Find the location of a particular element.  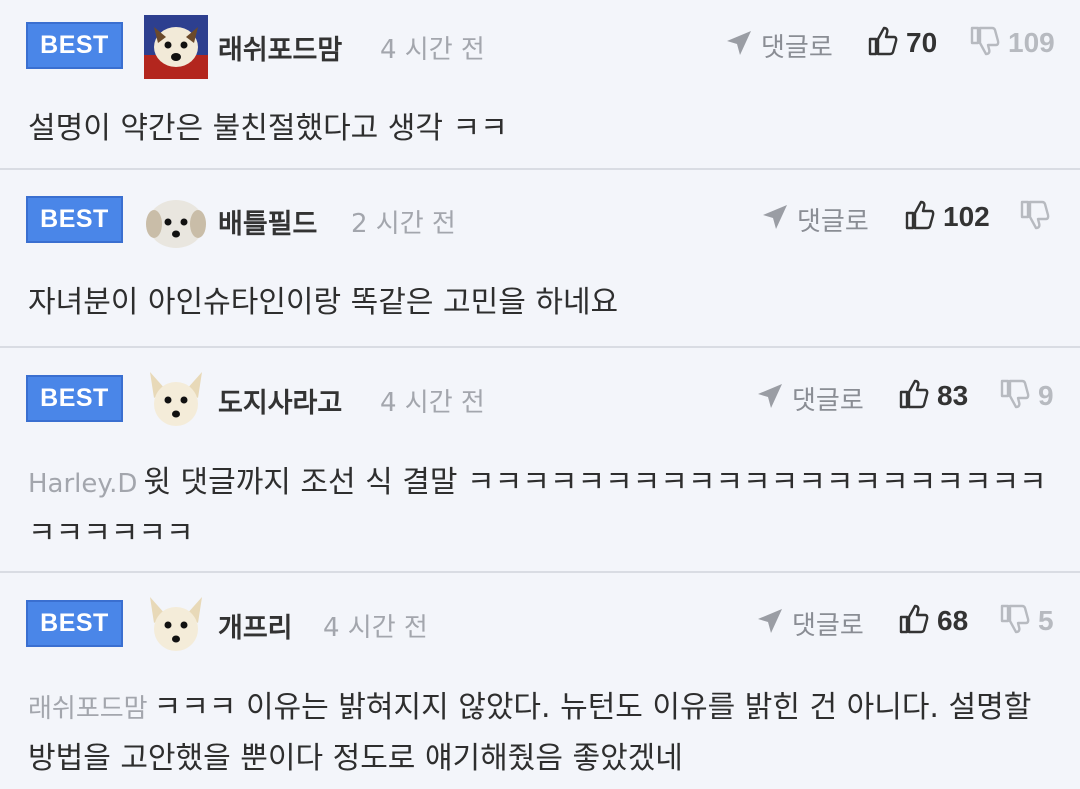

comment-header: BEST 도지사라고 4 시간 전 댓글로 83 9 is located at coordinates (540, 393).